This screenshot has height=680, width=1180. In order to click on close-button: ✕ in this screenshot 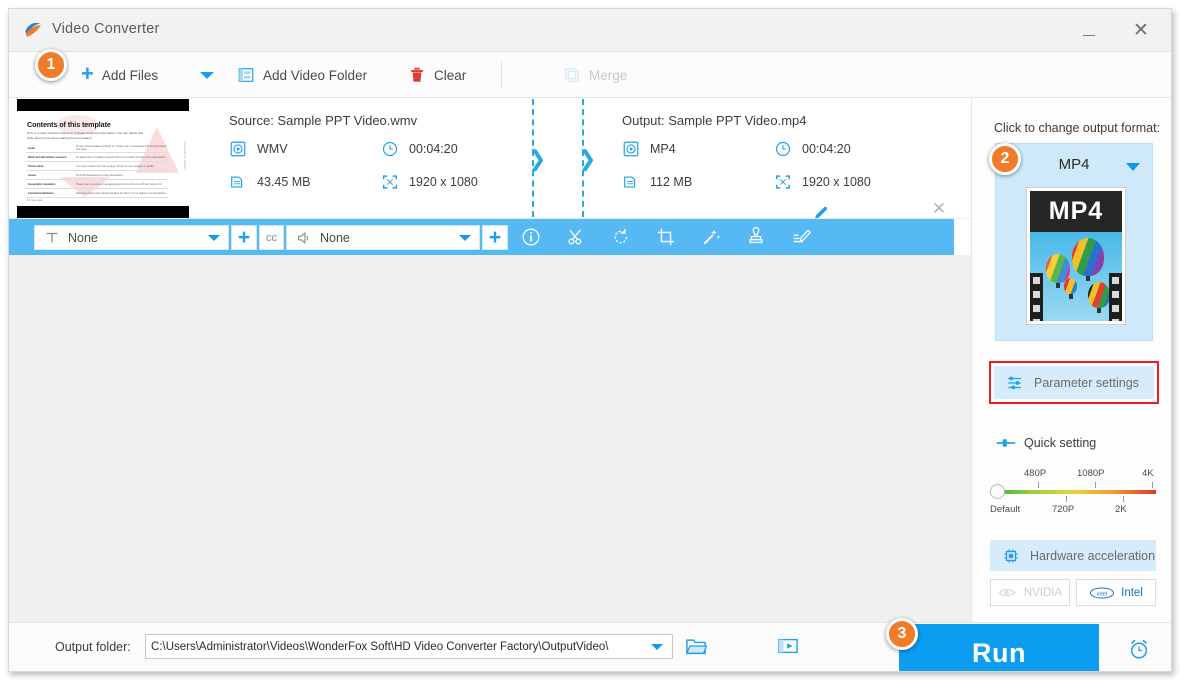, I will do `click(1141, 30)`.